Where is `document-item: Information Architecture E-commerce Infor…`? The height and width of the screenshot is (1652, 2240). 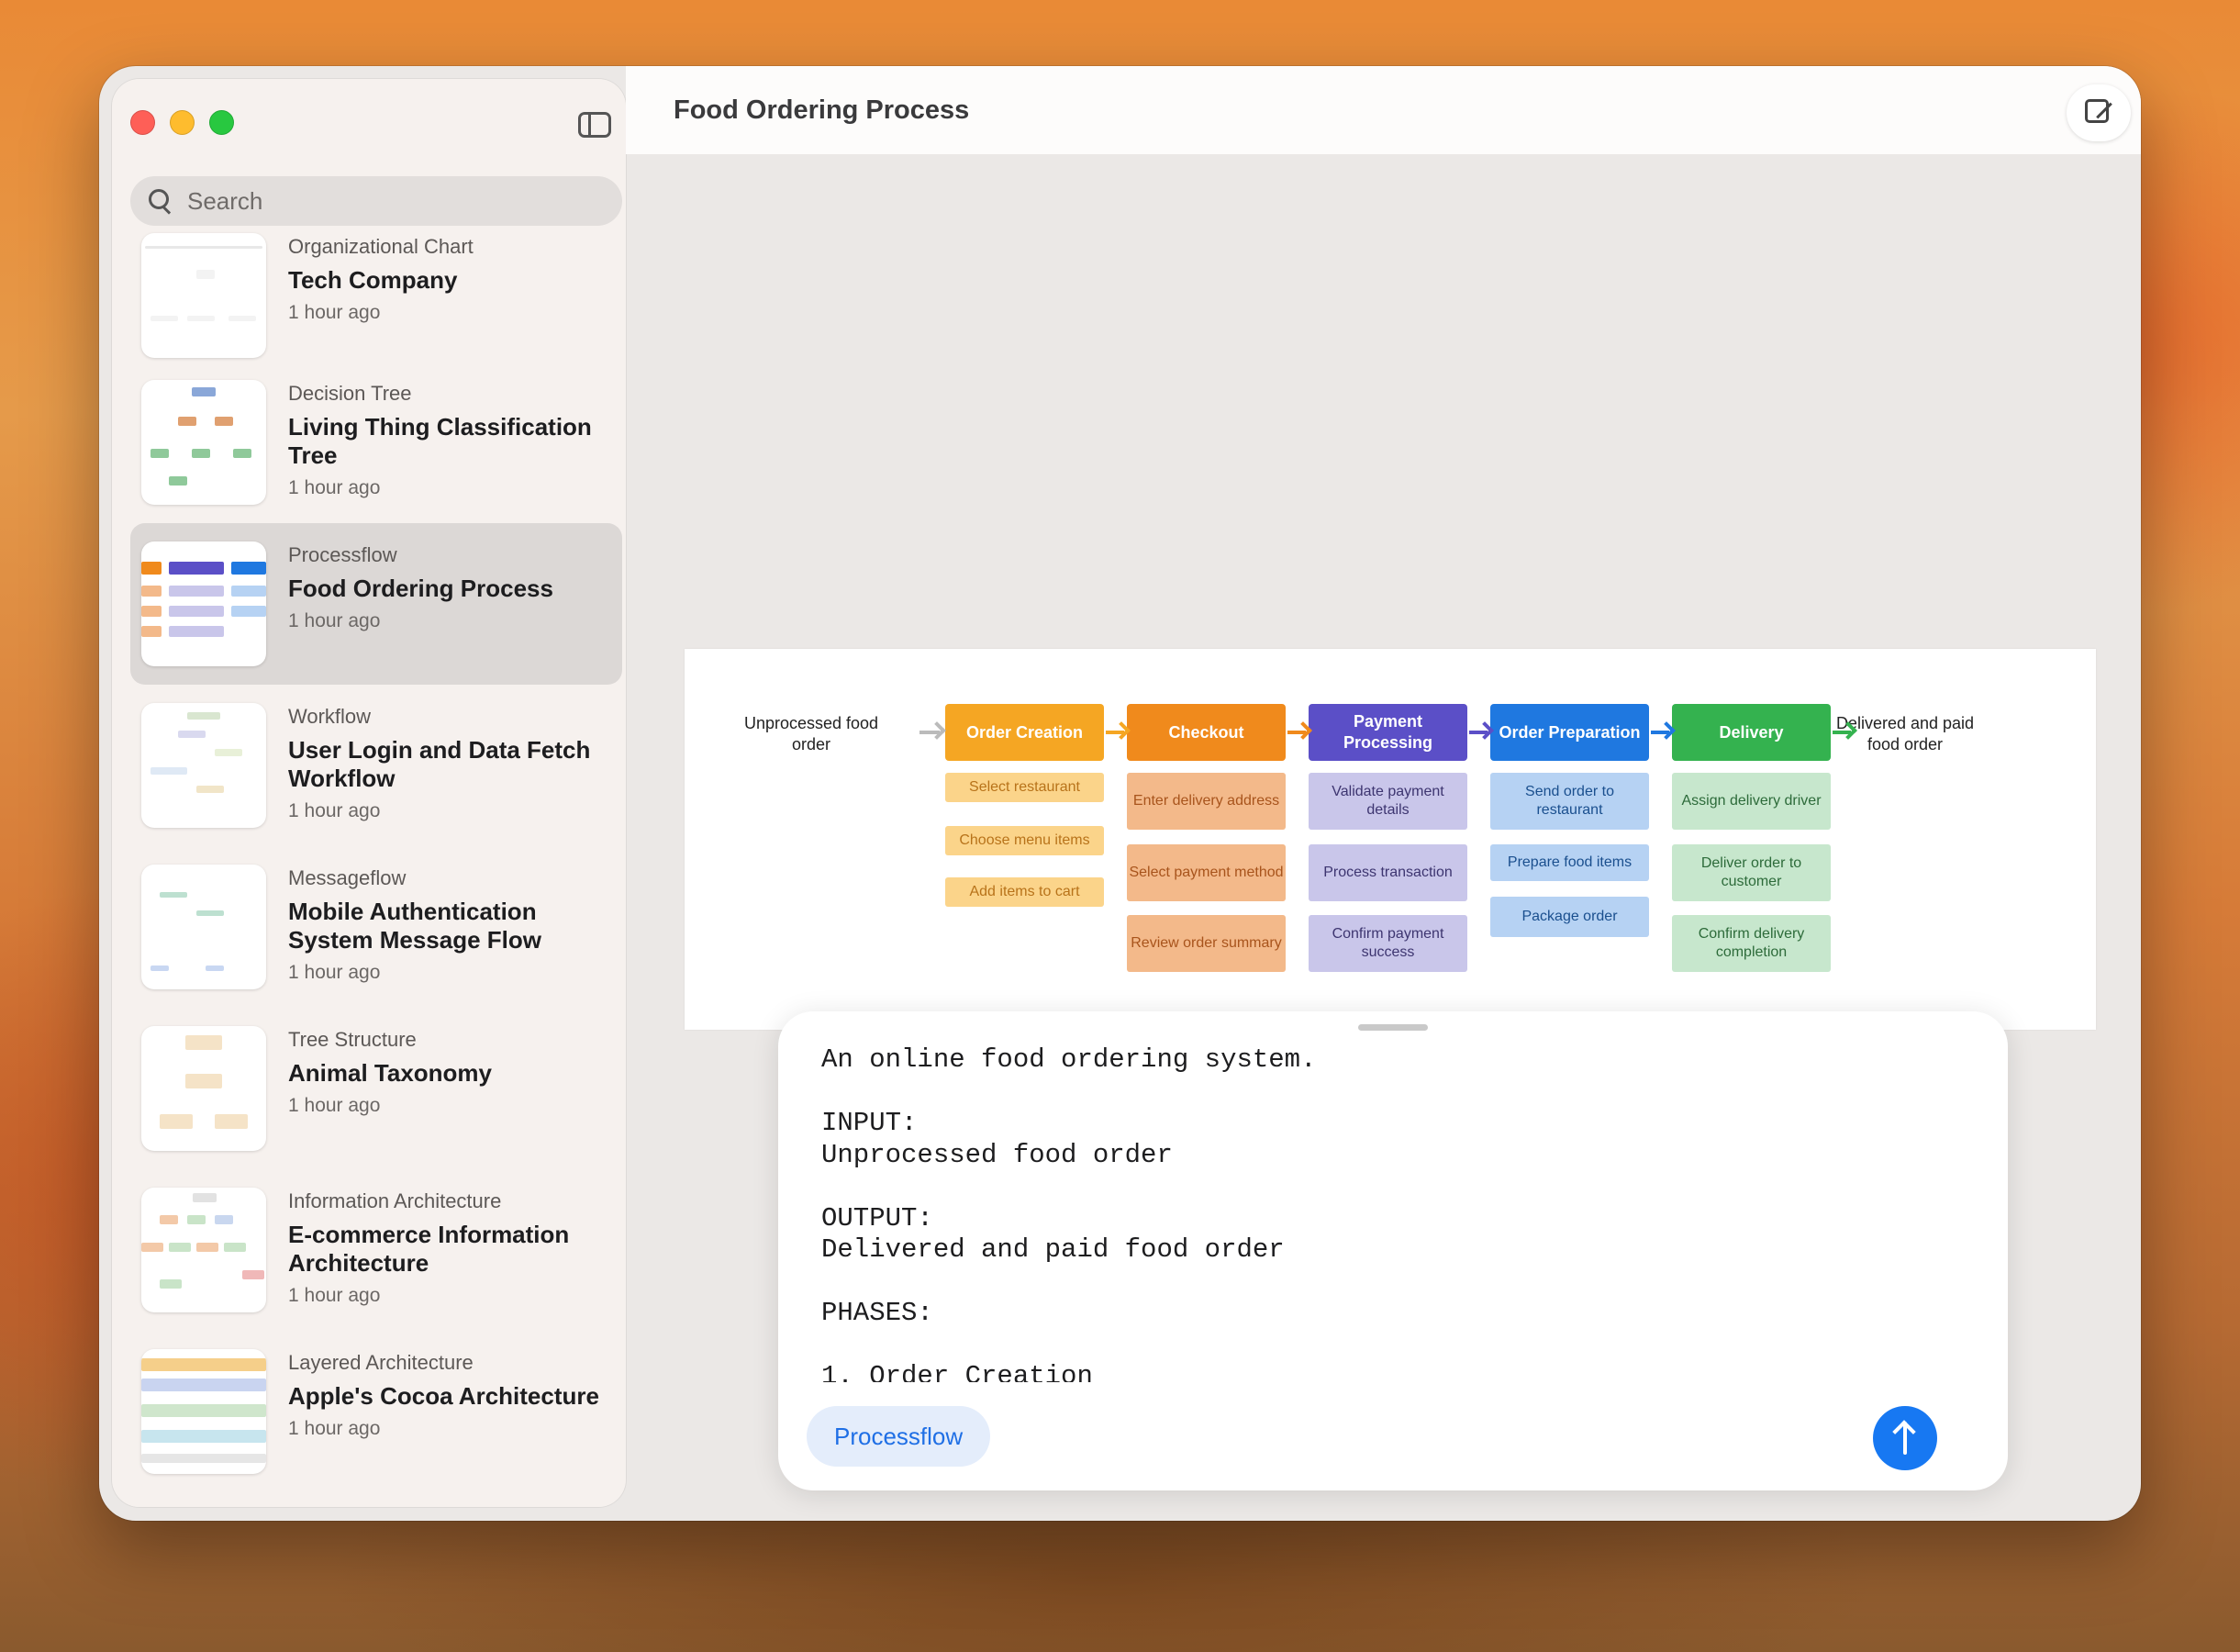 document-item: Information Architecture E-commerce Infor… is located at coordinates (376, 1250).